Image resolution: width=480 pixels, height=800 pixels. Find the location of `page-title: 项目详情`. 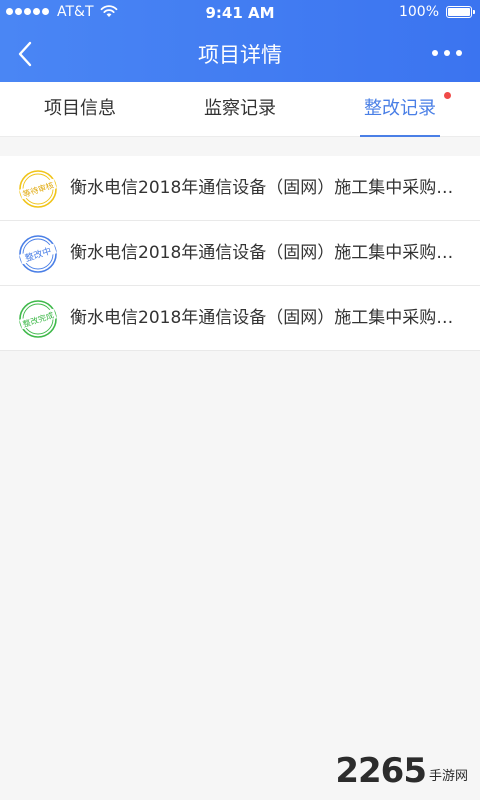

page-title: 项目详情 is located at coordinates (240, 55).